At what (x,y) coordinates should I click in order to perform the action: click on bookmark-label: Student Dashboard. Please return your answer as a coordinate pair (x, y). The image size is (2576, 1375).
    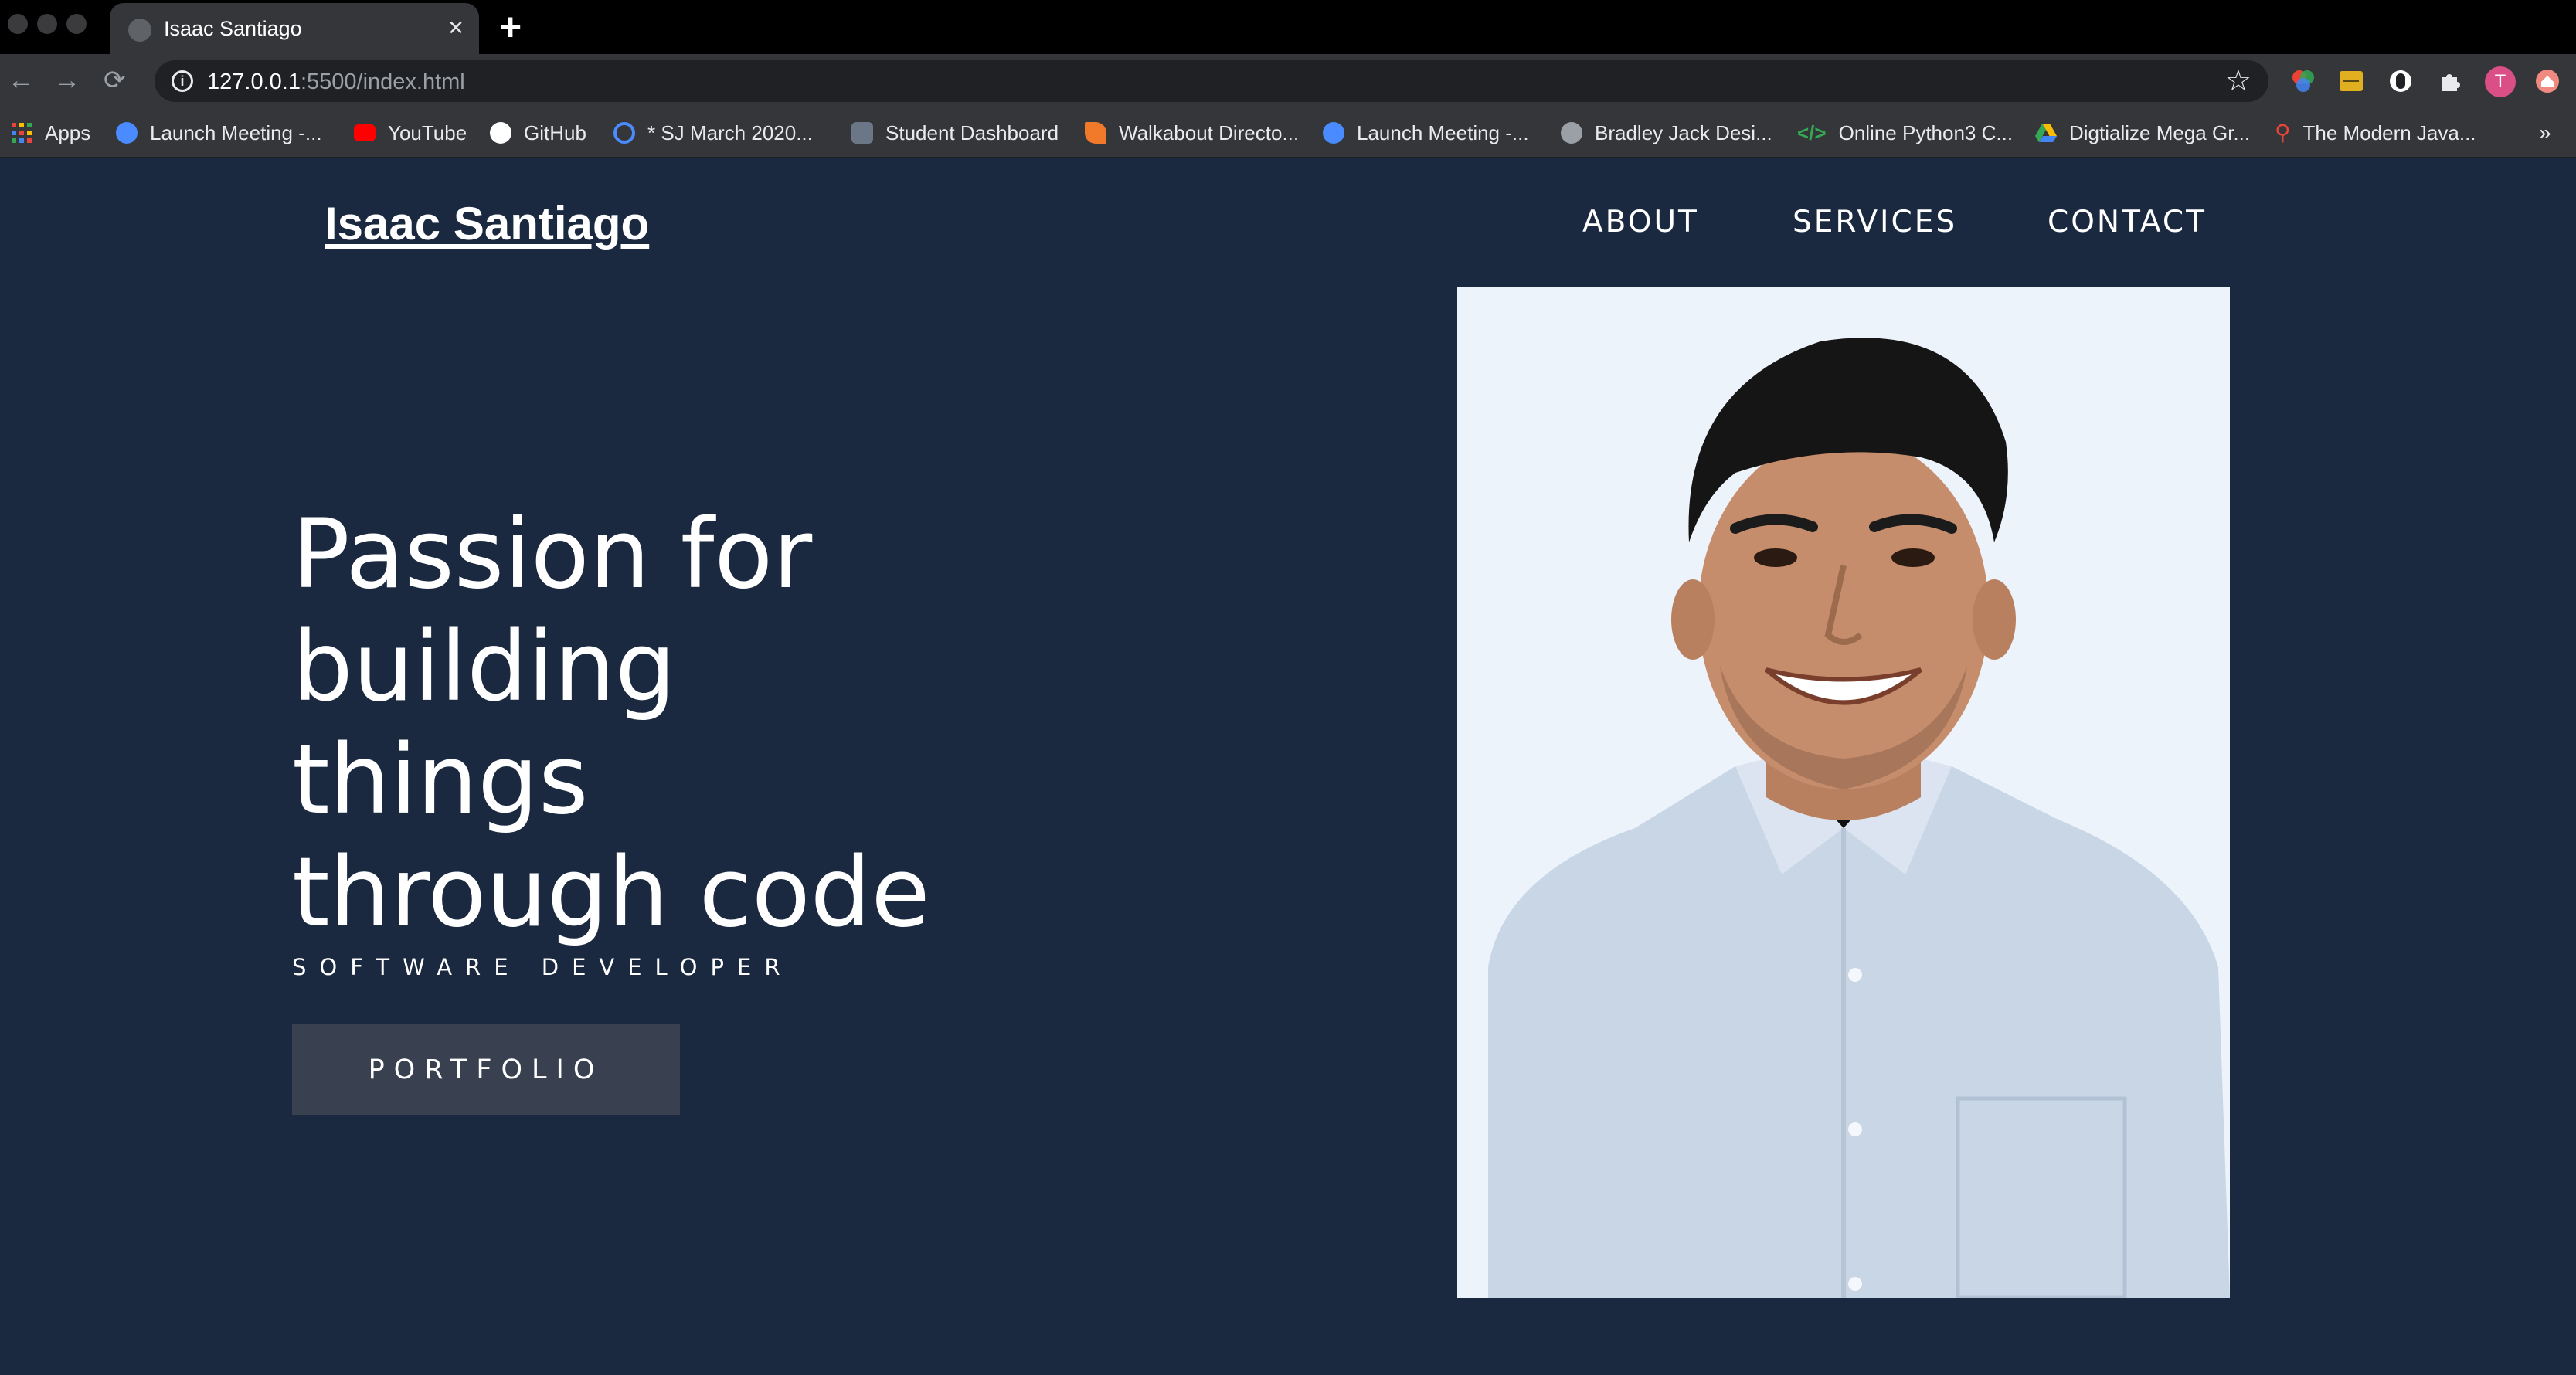
    Looking at the image, I should click on (972, 132).